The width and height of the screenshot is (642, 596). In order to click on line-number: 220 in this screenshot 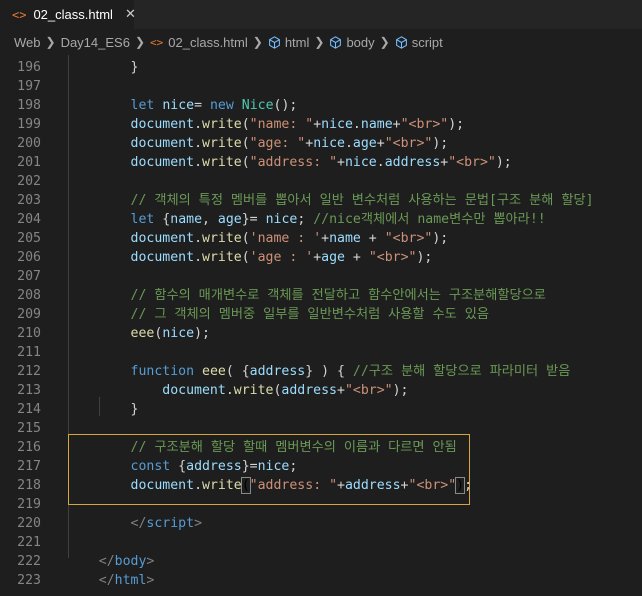, I will do `click(29, 523)`.